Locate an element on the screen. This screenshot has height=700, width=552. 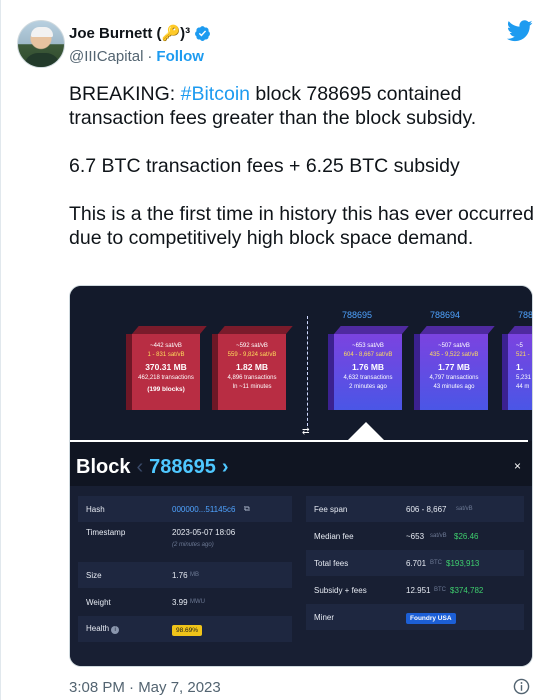
fee-span-unit: sat/vB is located at coordinates (464, 509).